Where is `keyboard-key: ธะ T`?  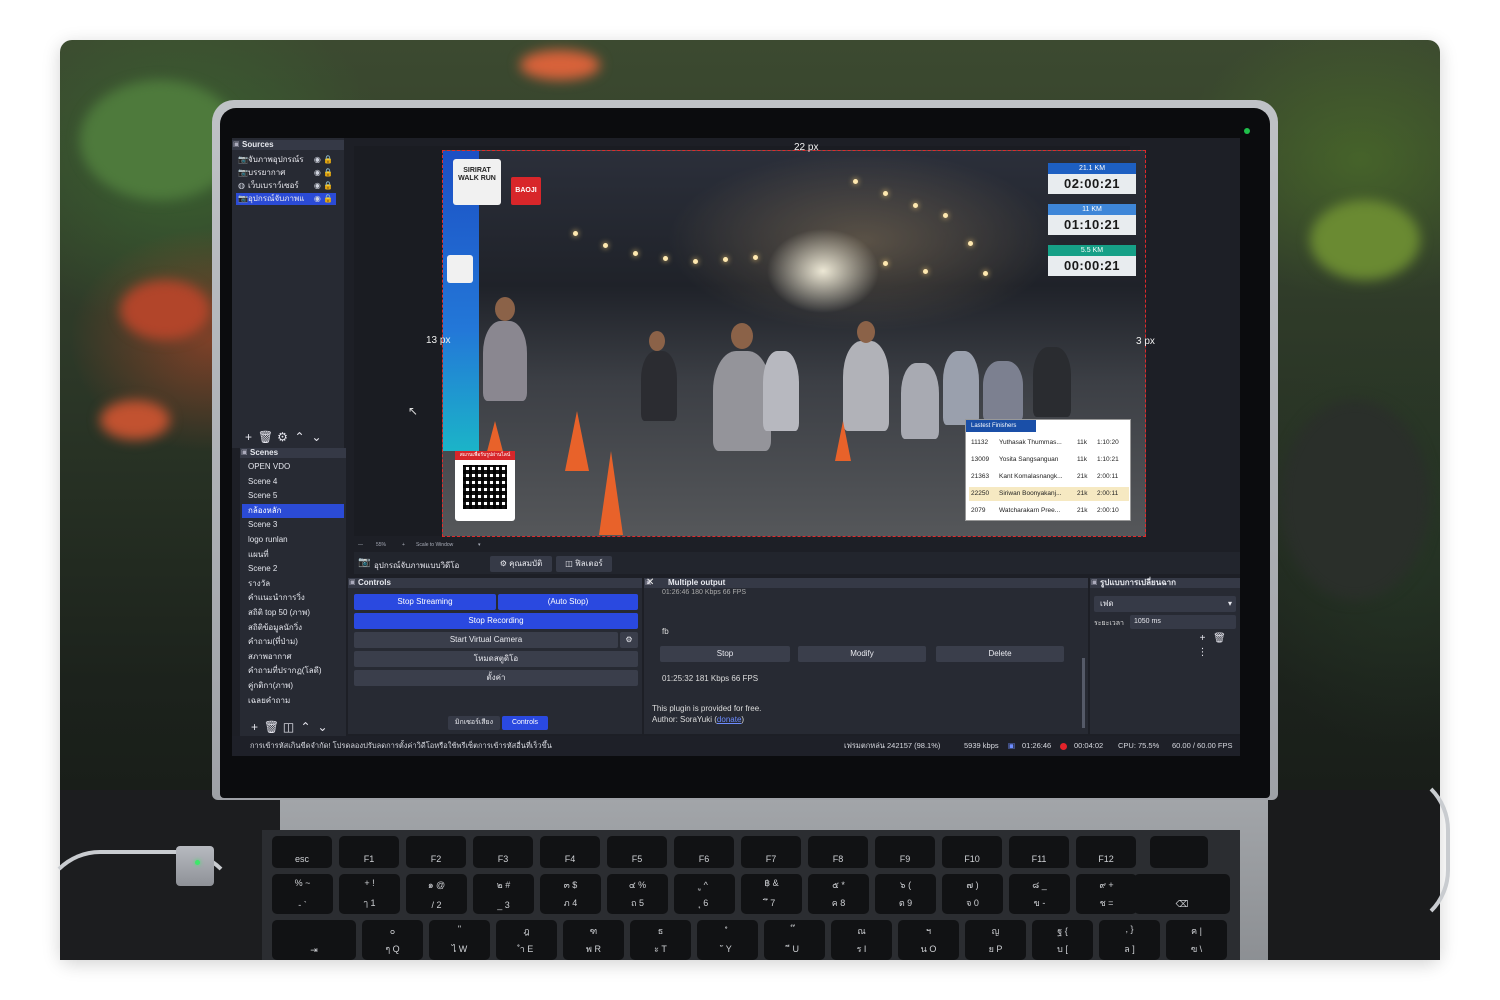
keyboard-key: ธะ T is located at coordinates (660, 940).